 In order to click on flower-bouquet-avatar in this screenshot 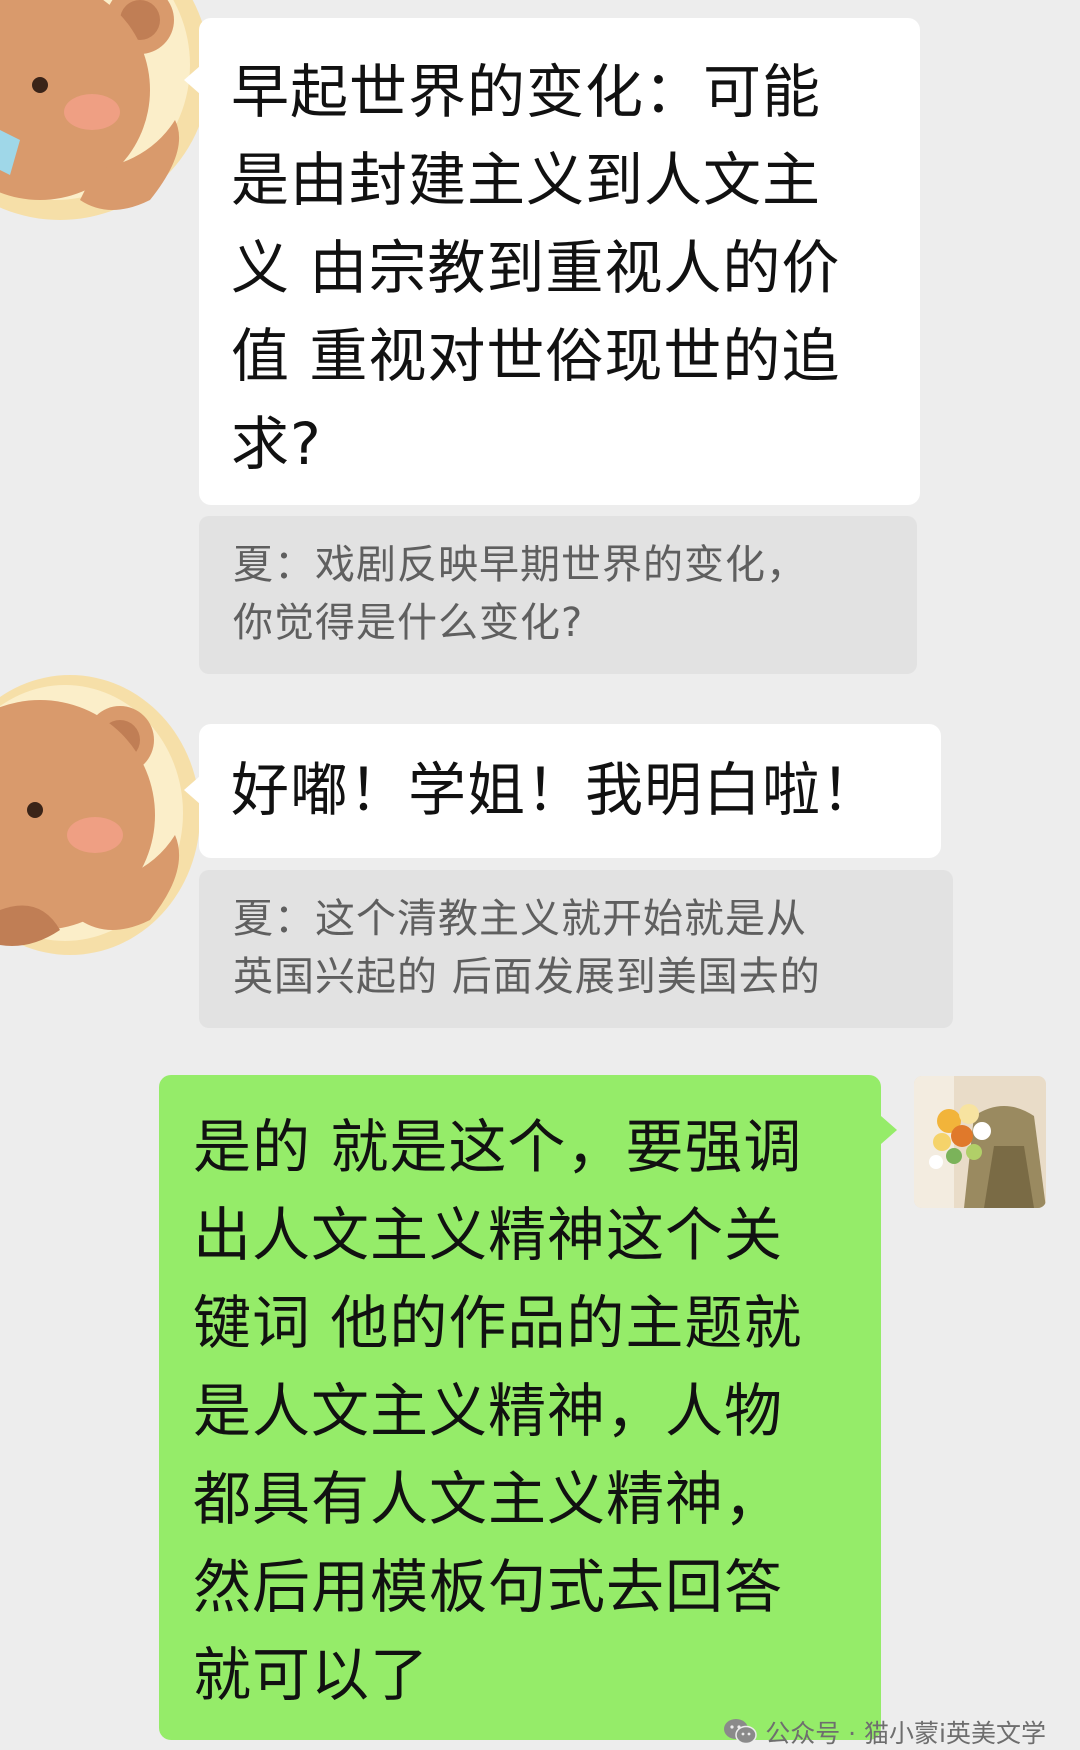, I will do `click(980, 1142)`.